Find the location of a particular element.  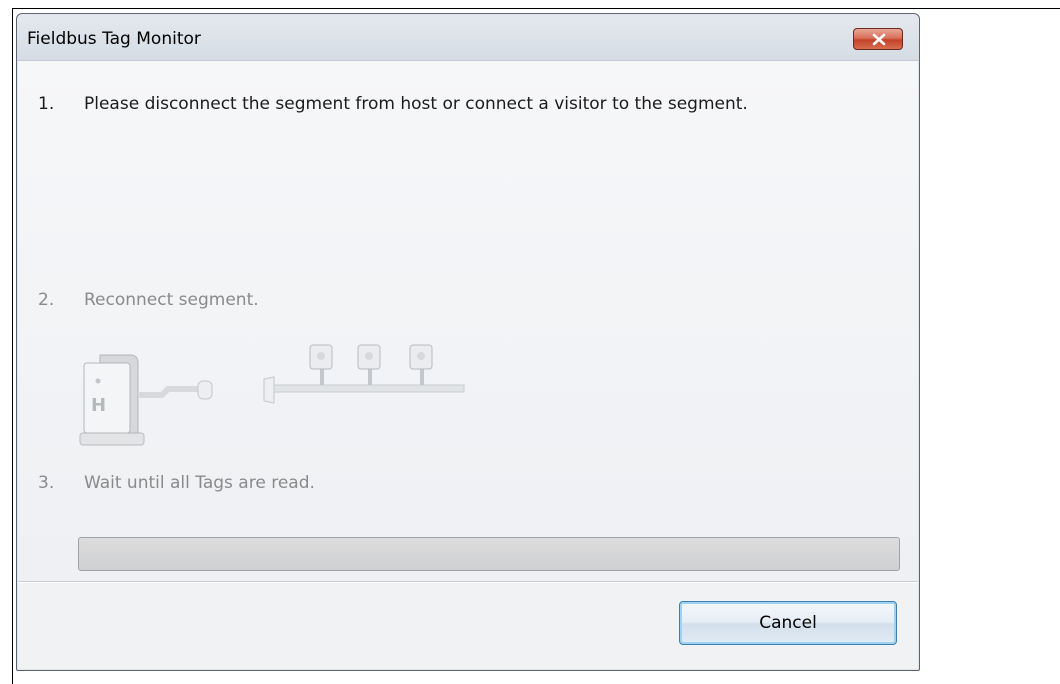

step-number: 2. is located at coordinates (46, 300).